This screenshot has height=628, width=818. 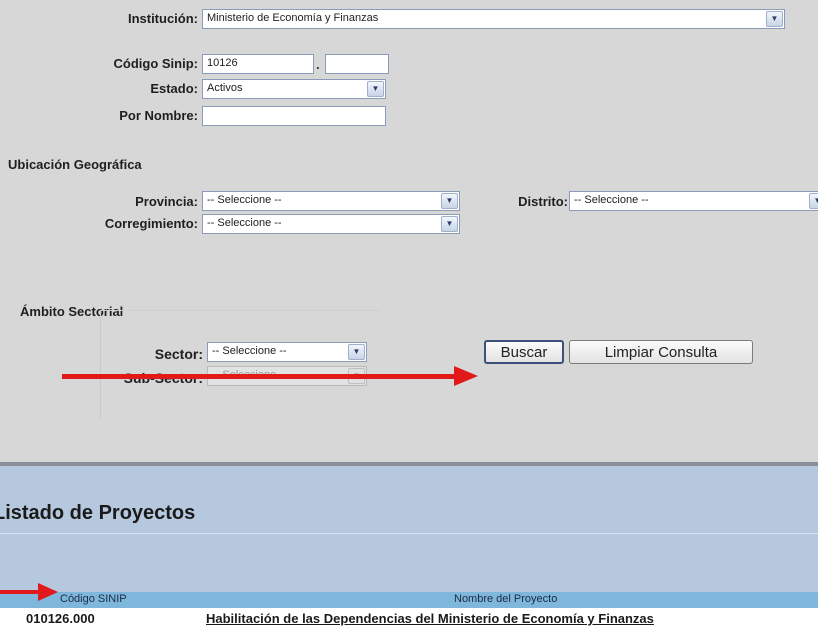 What do you see at coordinates (225, 88) in the screenshot?
I see `estado-value: Activos` at bounding box center [225, 88].